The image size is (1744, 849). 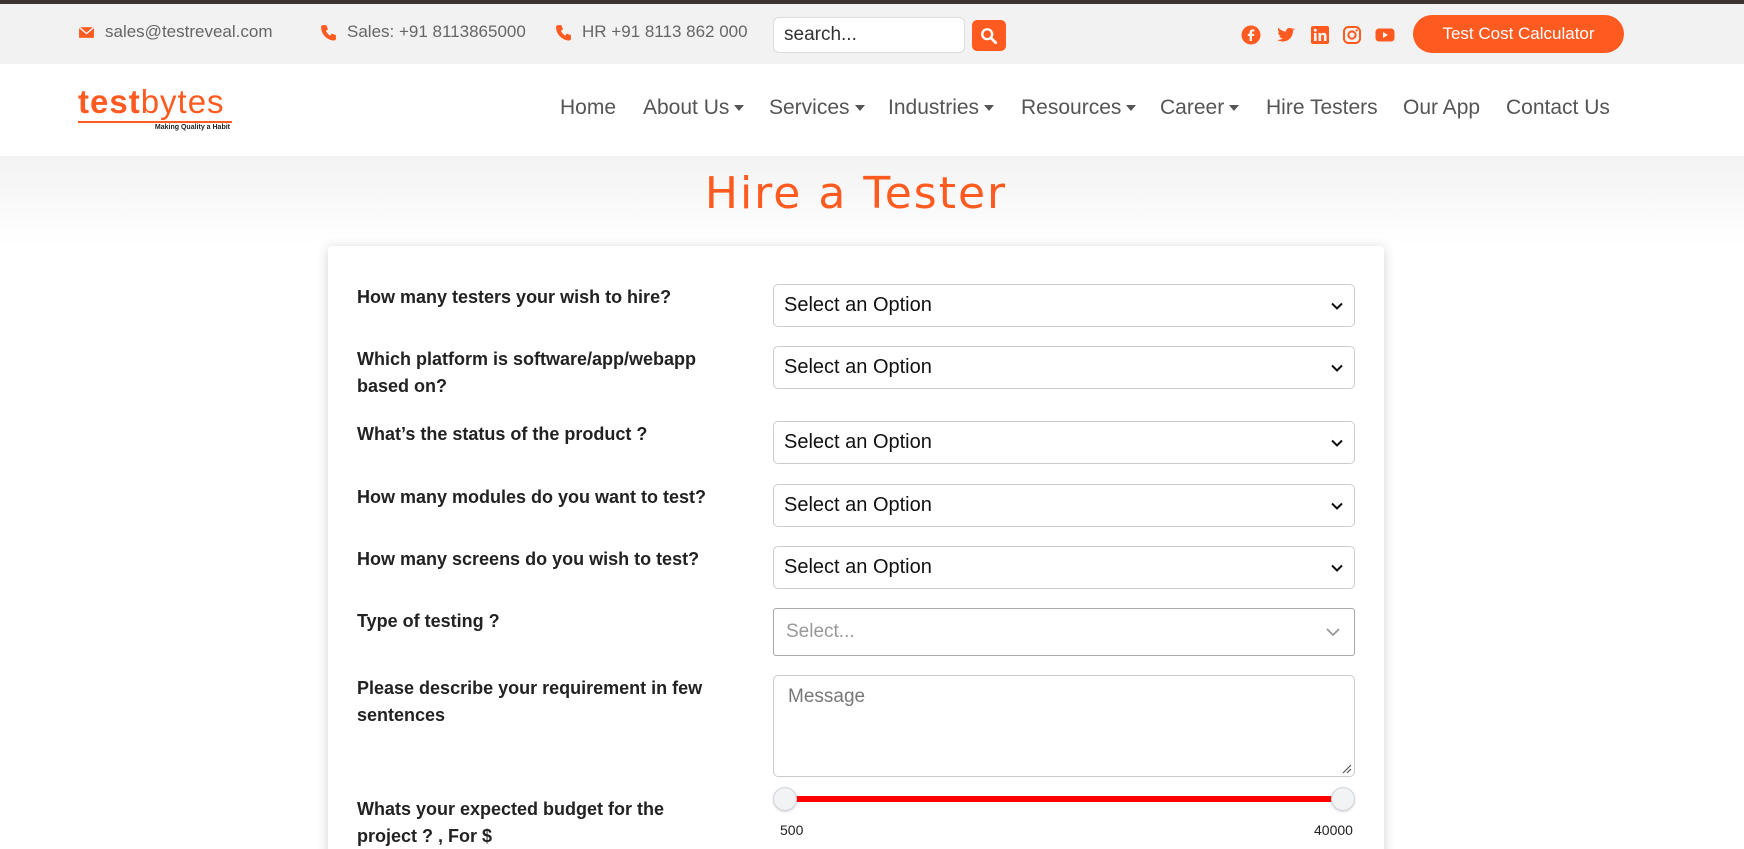 I want to click on search-input, so click(x=869, y=35).